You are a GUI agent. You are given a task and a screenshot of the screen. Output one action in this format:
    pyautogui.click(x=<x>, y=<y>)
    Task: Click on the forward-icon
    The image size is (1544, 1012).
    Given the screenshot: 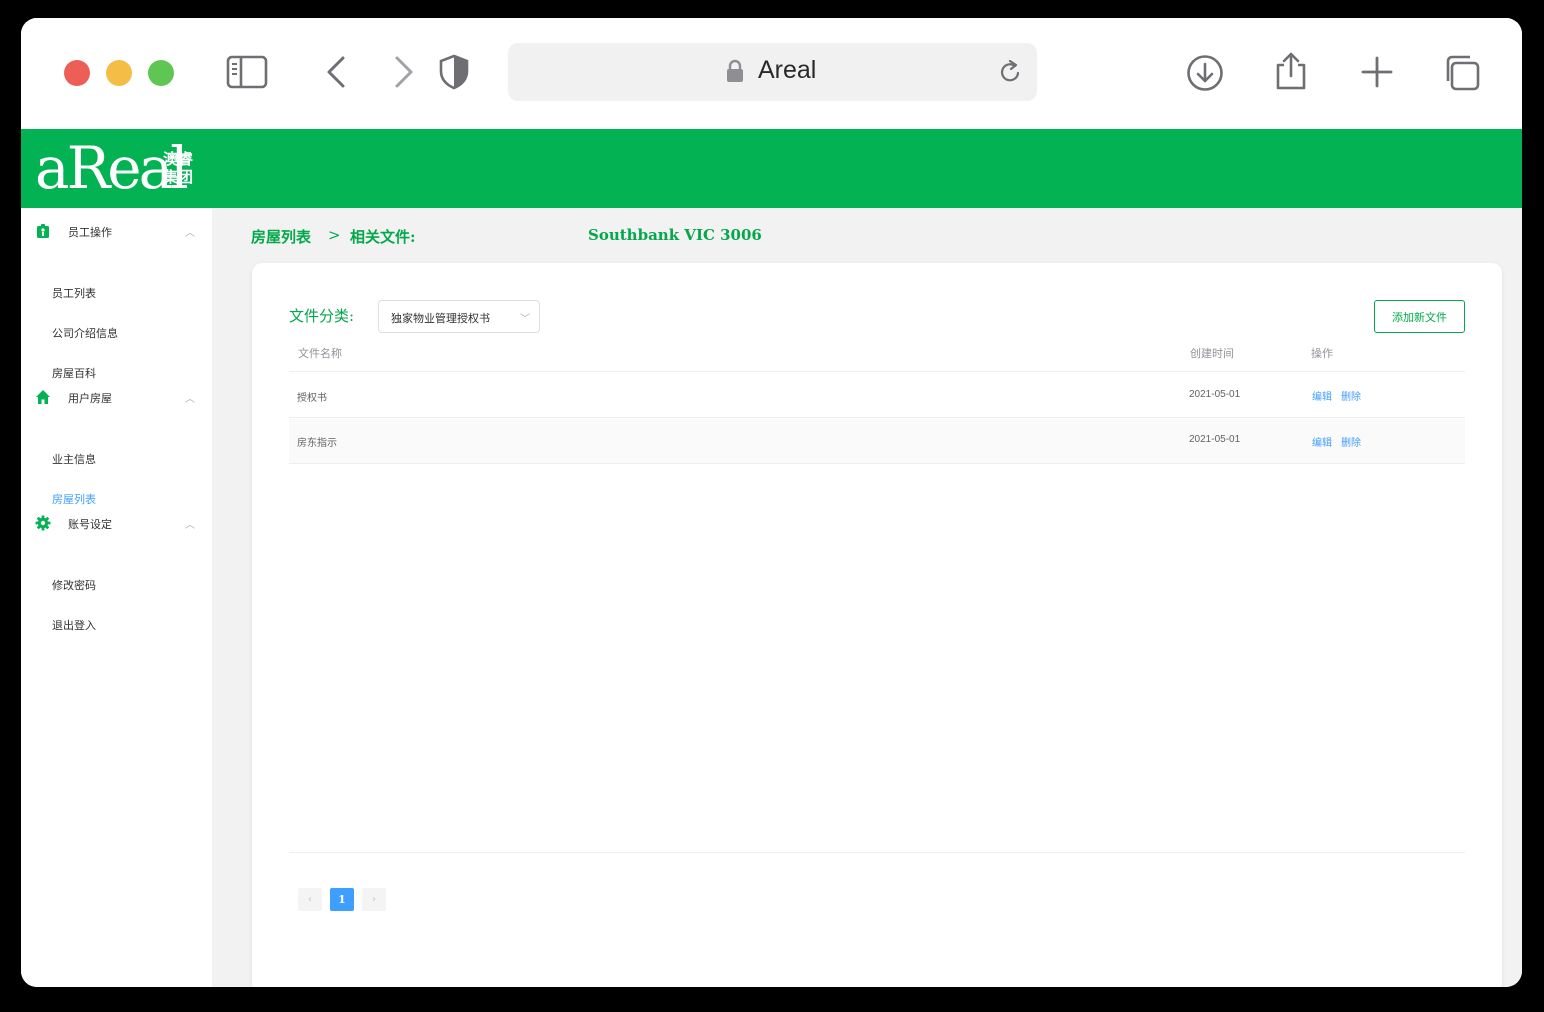 What is the action you would take?
    pyautogui.click(x=404, y=72)
    